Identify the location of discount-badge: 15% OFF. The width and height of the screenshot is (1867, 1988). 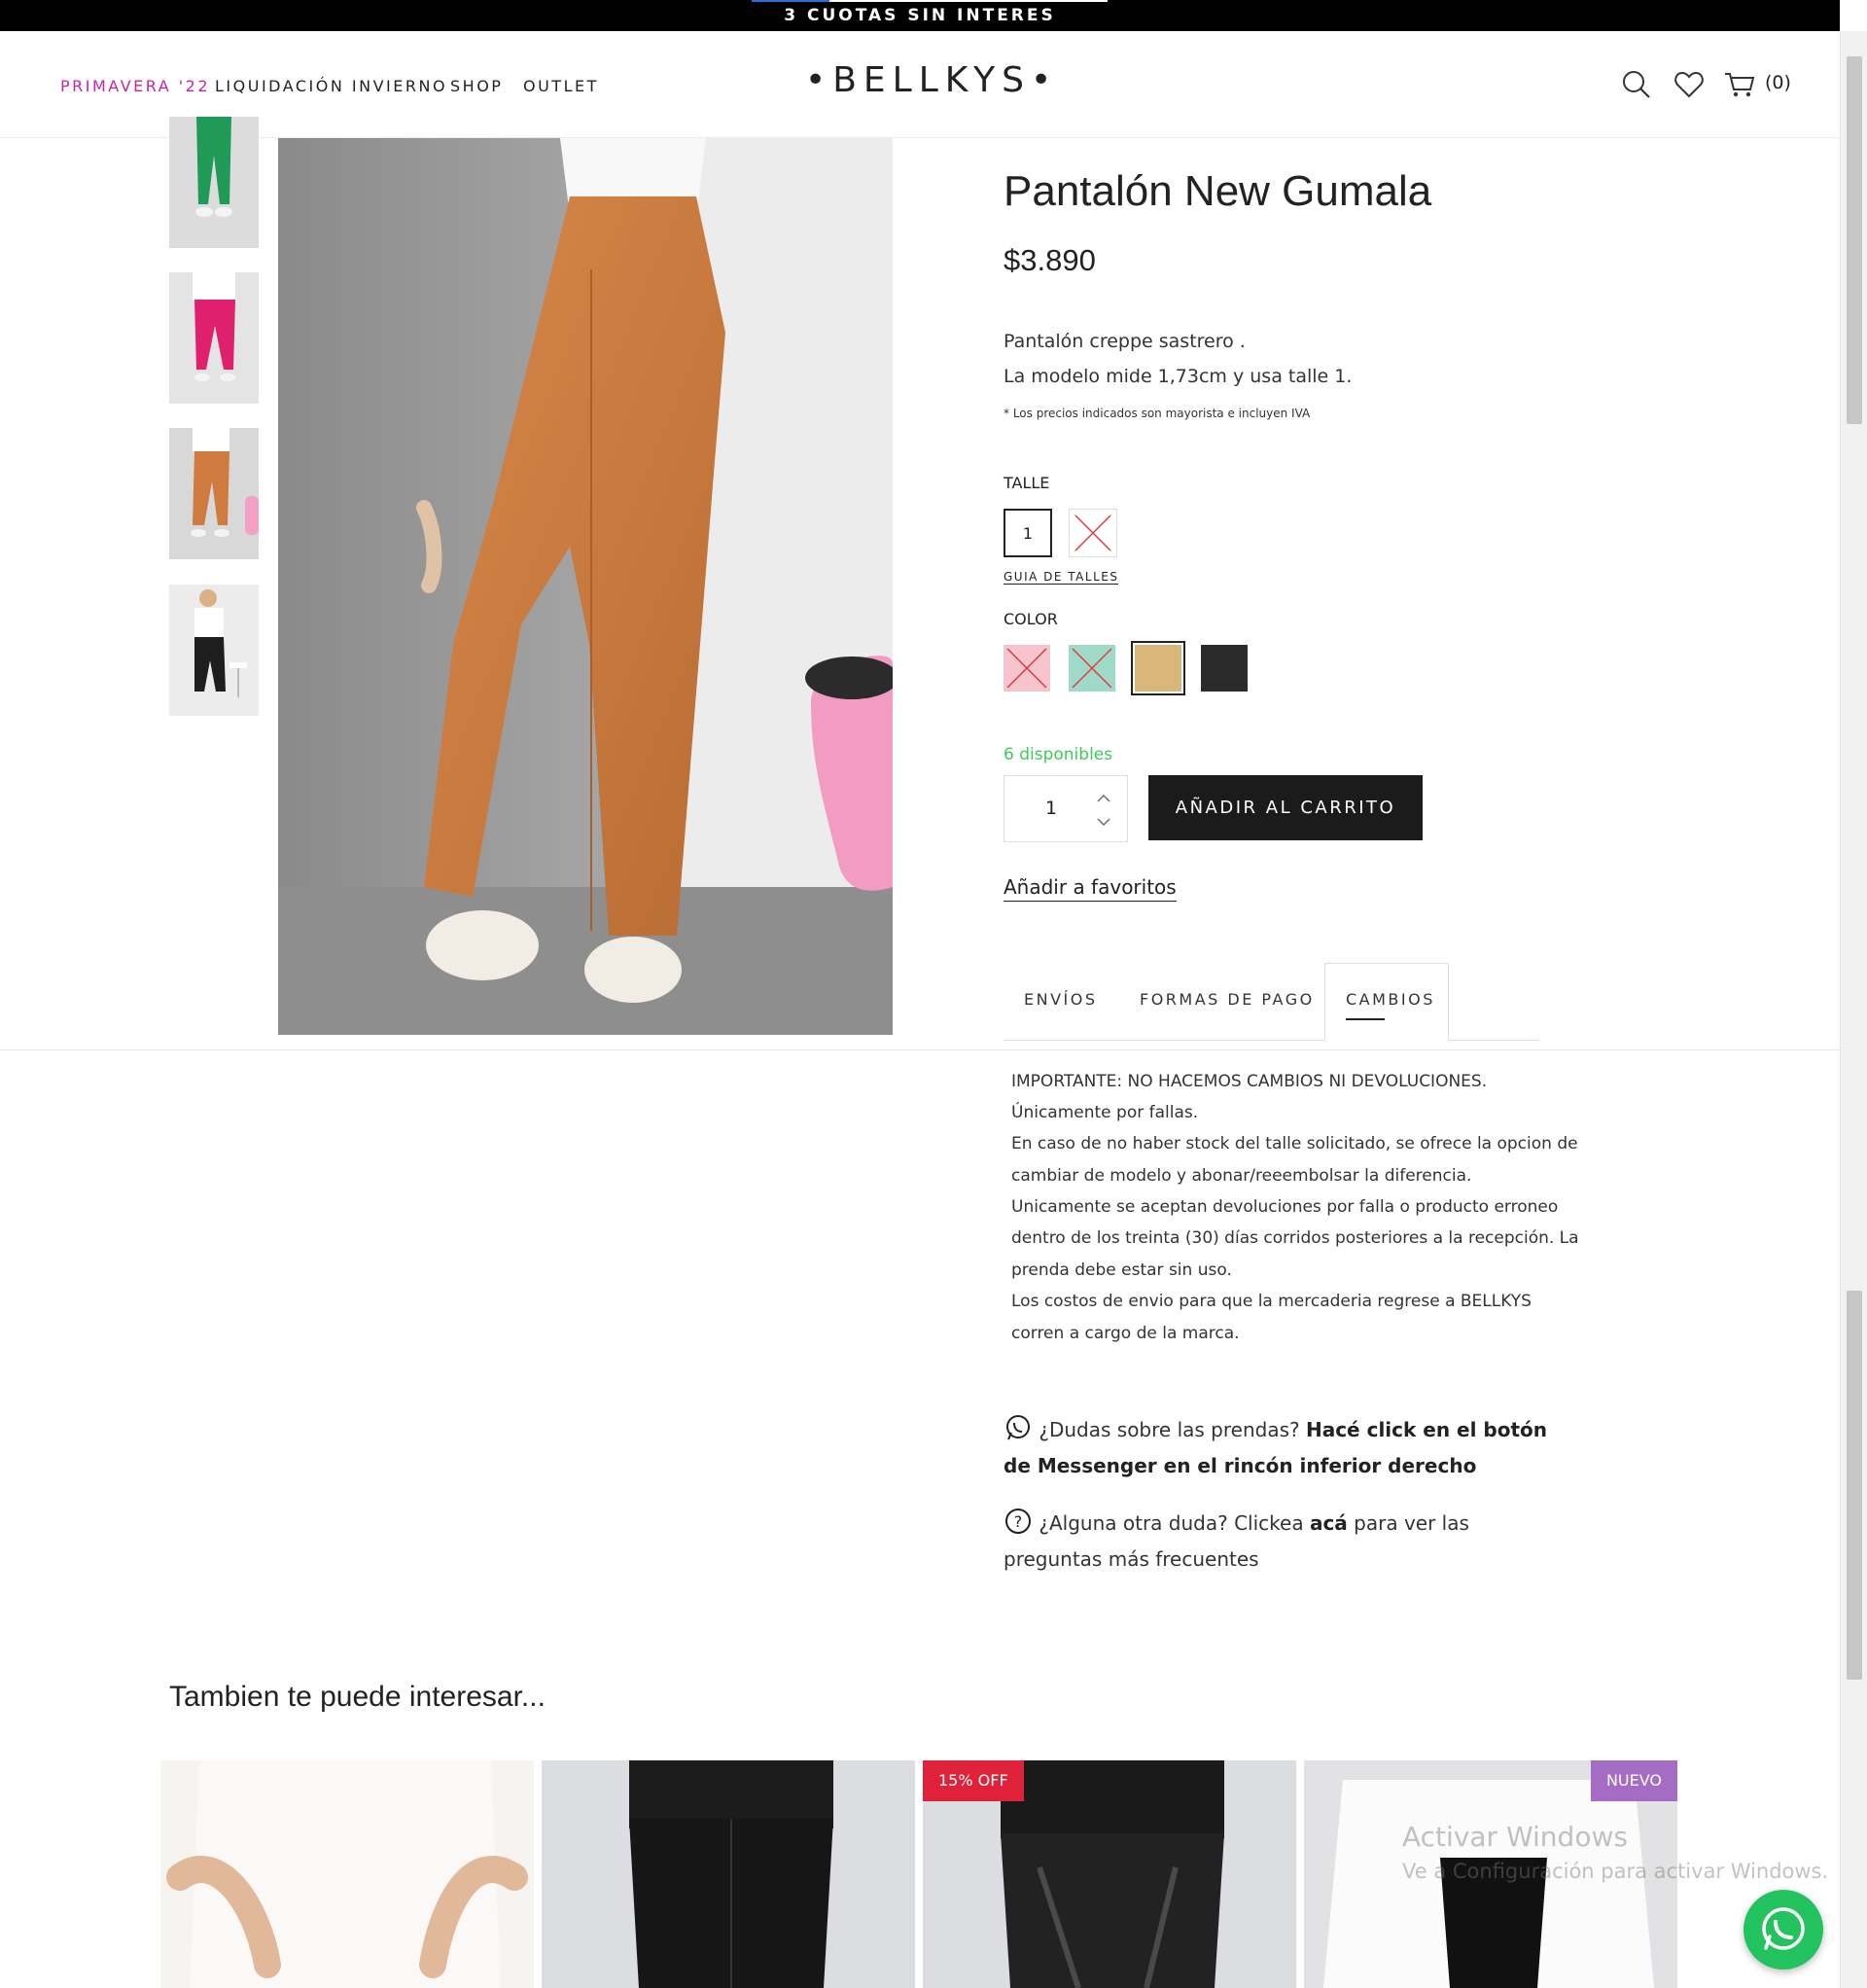
(973, 1780).